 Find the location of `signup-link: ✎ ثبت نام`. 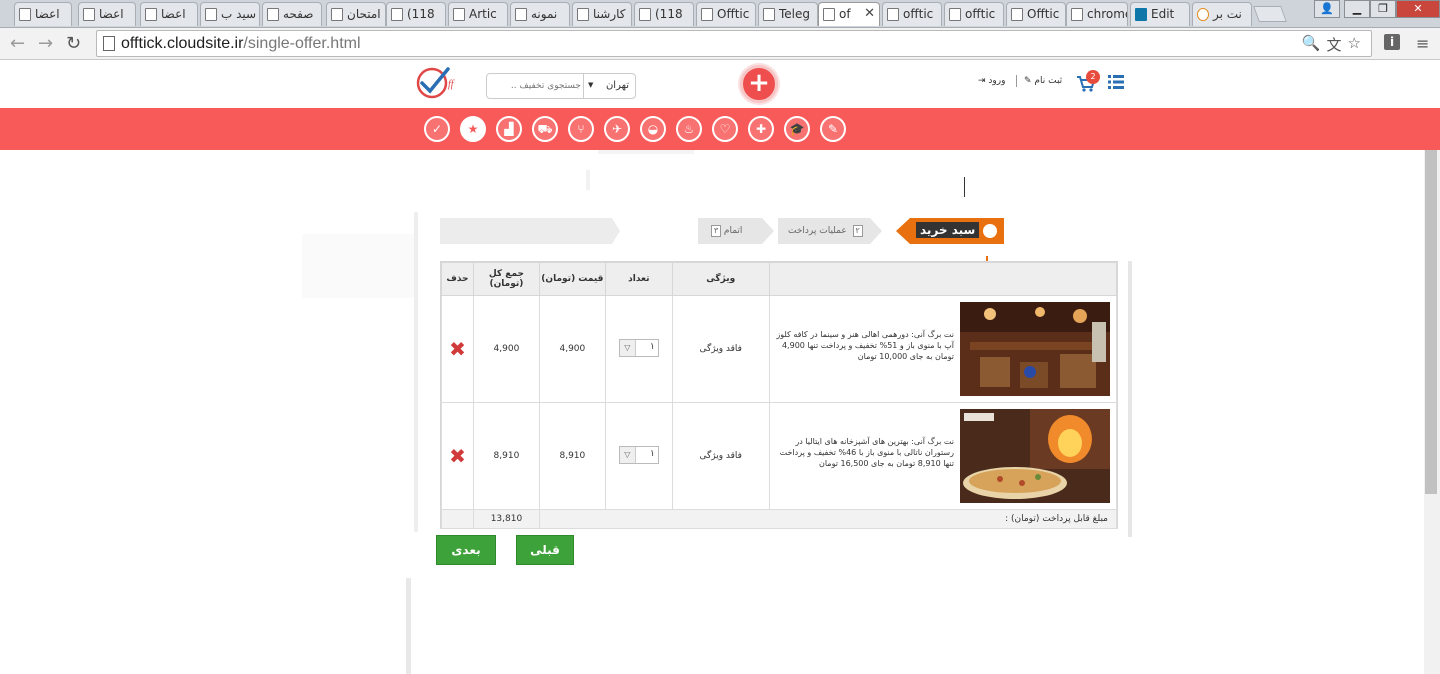

signup-link: ✎ ثبت نام is located at coordinates (1043, 81).